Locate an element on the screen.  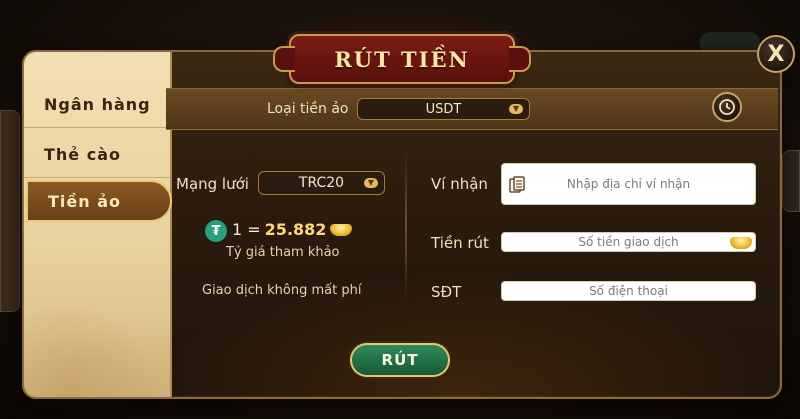
sidebar-item-crypto: Tiền ảo is located at coordinates (99, 201).